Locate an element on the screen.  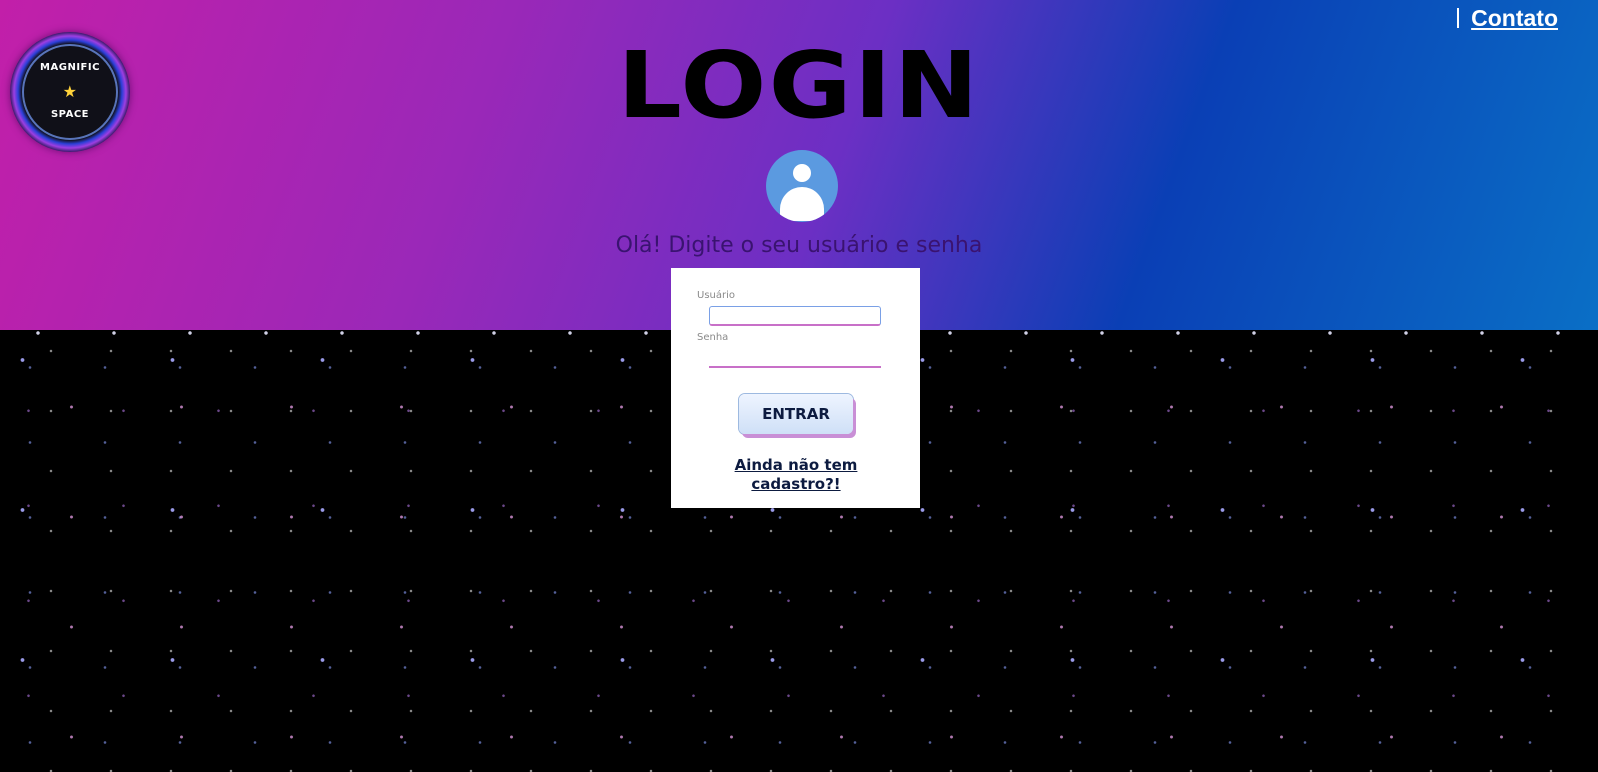
password-label: Senha is located at coordinates (713, 337).